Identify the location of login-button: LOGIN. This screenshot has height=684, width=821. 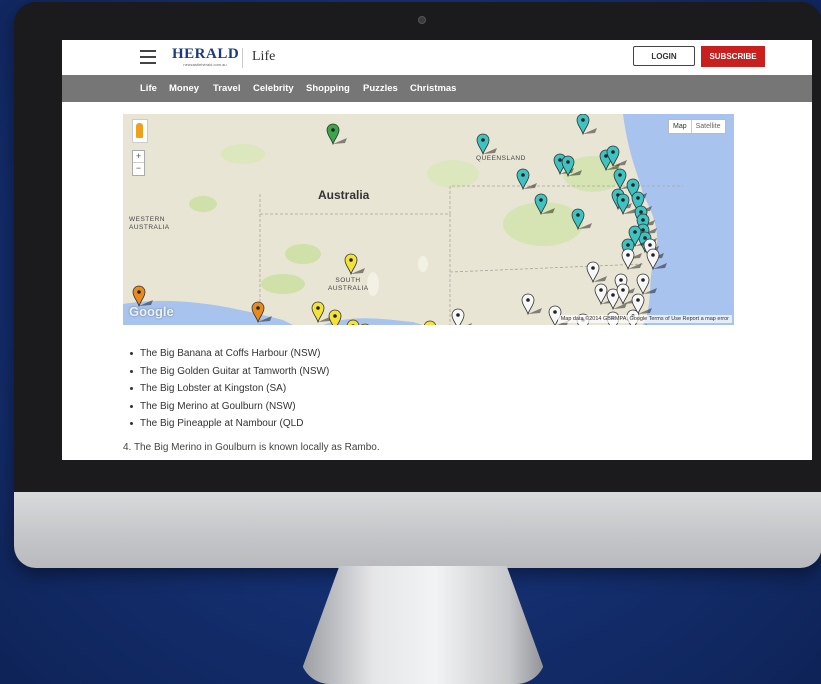
(664, 56).